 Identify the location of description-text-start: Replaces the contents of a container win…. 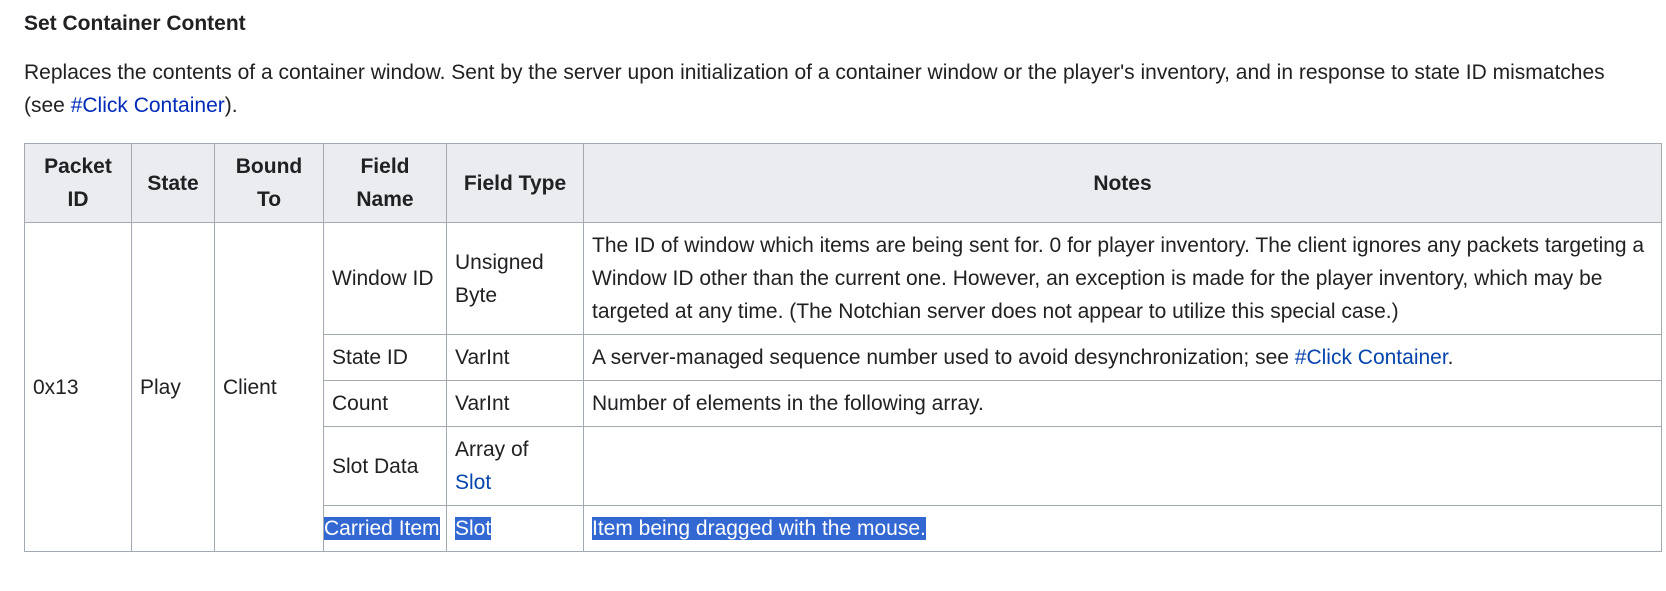
(814, 89).